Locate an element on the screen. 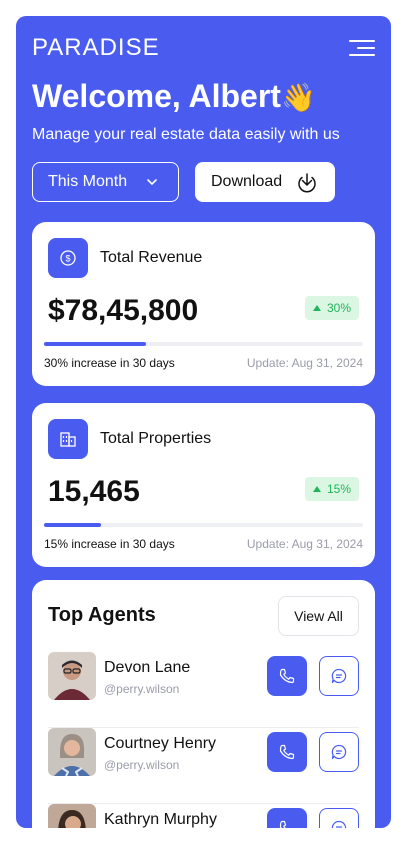 Image resolution: width=407 pixels, height=844 pixels. stat-note: 30% increase in 30 days is located at coordinates (109, 363).